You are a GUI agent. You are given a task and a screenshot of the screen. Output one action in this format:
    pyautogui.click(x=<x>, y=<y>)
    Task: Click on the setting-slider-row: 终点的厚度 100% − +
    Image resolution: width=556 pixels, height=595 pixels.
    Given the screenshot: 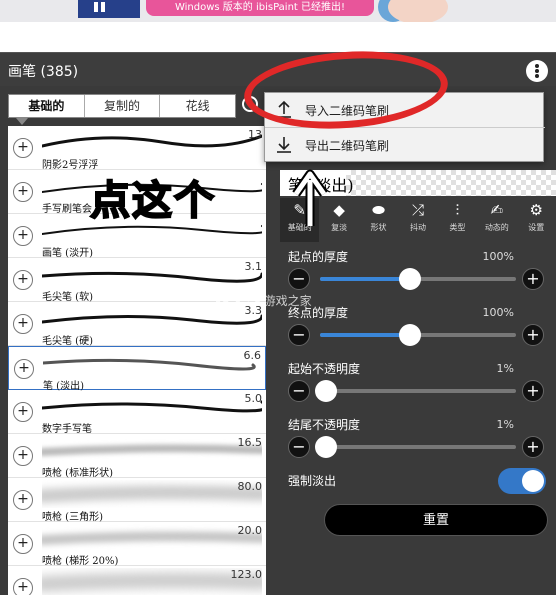 What is the action you would take?
    pyautogui.click(x=418, y=332)
    